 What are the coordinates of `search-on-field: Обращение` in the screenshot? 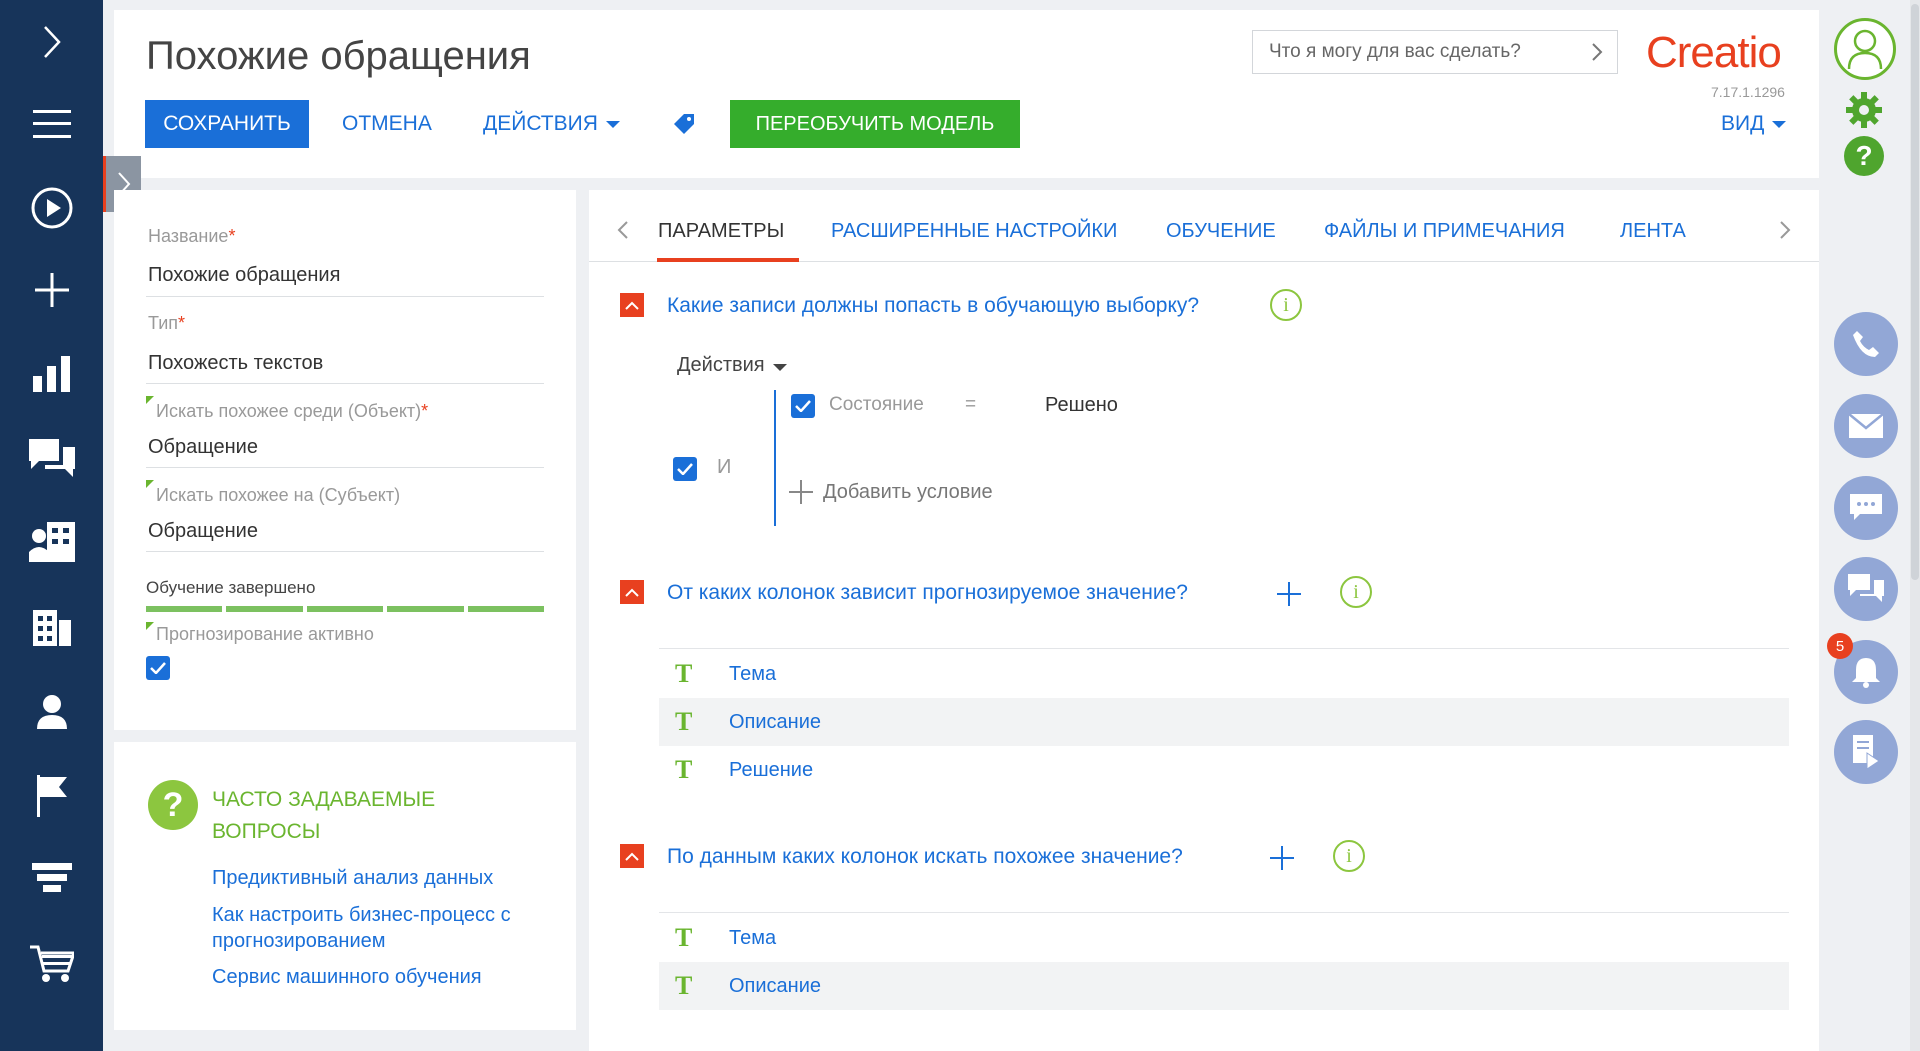 It's located at (203, 531).